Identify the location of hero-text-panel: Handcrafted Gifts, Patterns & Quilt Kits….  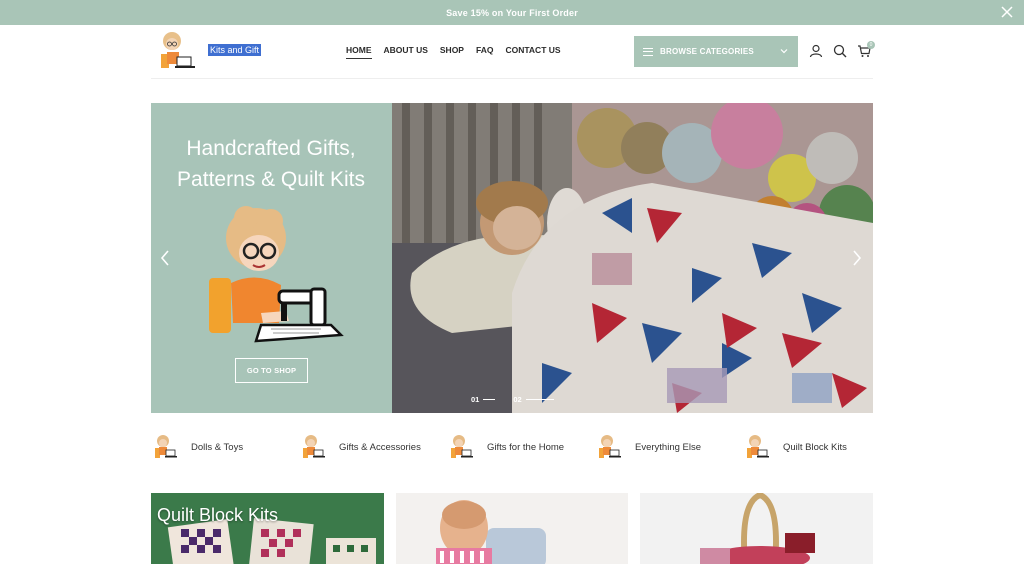
(271, 258).